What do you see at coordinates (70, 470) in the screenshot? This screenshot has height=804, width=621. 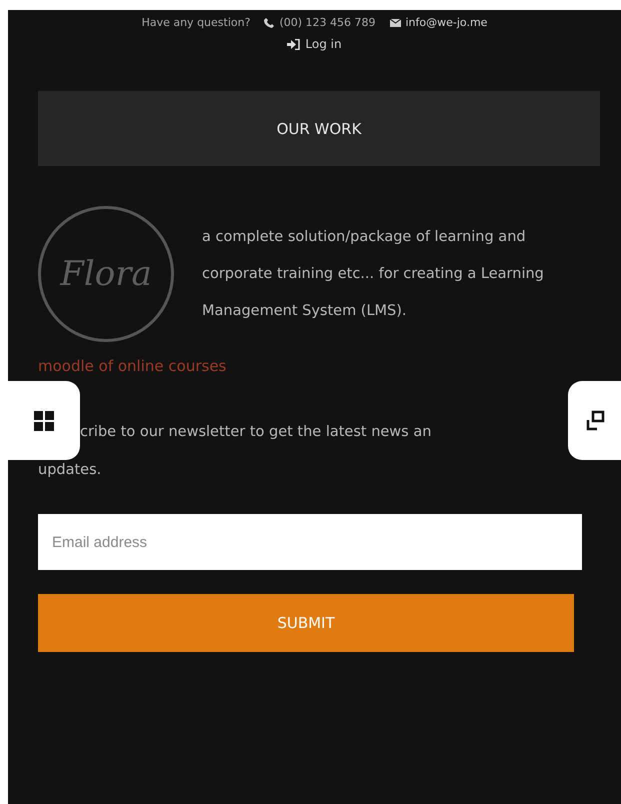 I see `newsletter-text: updates.` at bounding box center [70, 470].